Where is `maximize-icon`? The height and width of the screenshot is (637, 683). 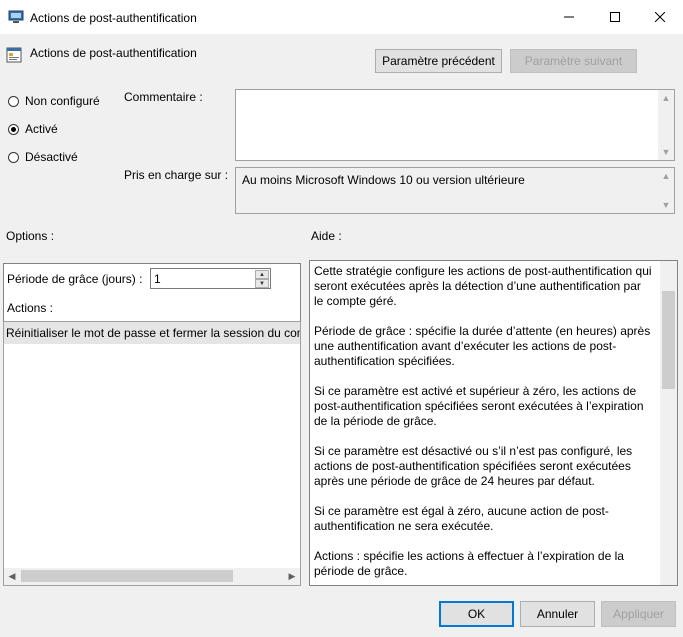 maximize-icon is located at coordinates (615, 17).